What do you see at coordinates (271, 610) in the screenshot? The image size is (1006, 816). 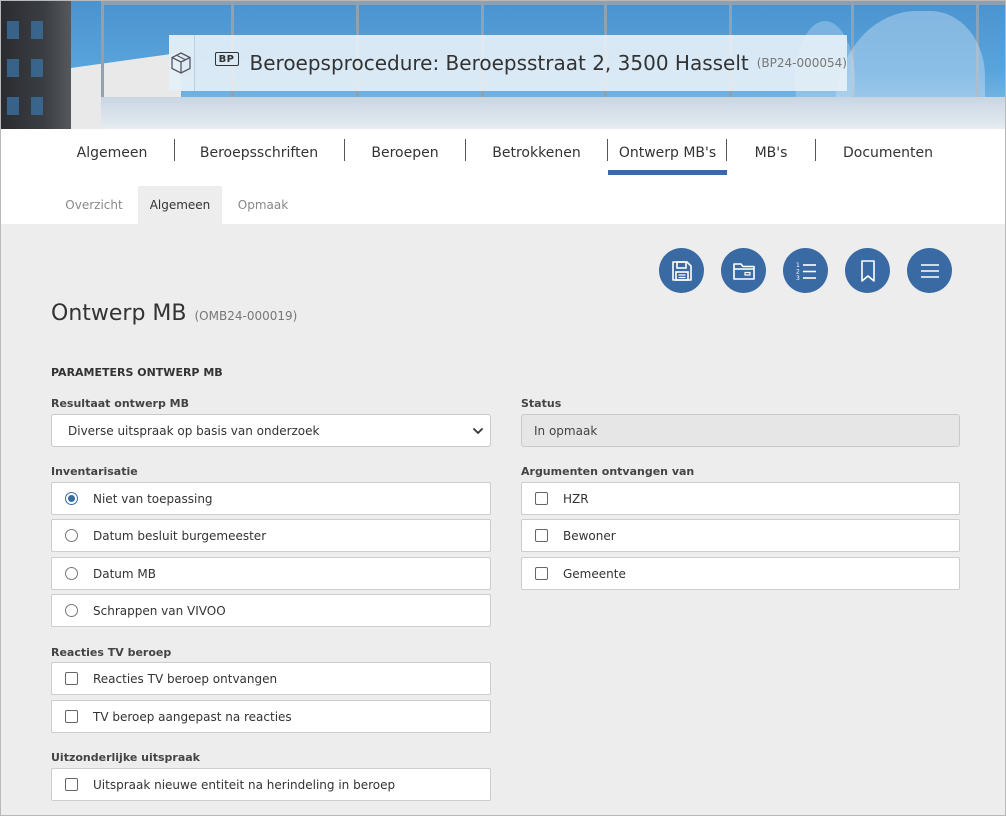 I see `inventarisatie-option: Schrappen van VIVOO` at bounding box center [271, 610].